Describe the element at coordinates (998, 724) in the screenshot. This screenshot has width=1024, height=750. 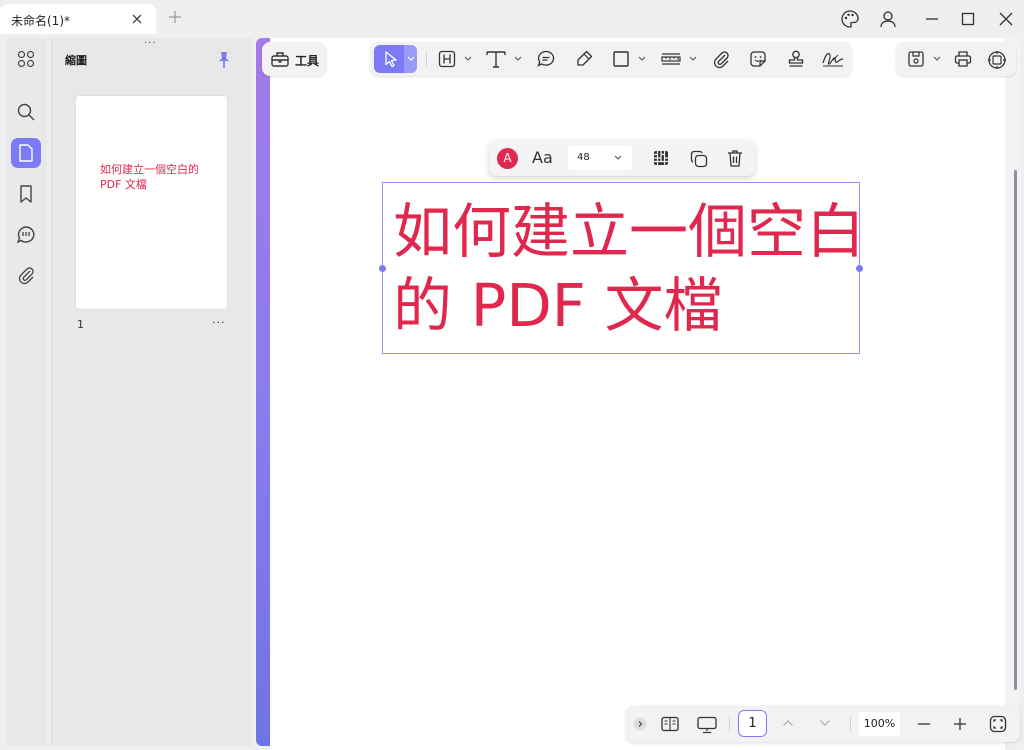
I see `fit-page-icon` at that location.